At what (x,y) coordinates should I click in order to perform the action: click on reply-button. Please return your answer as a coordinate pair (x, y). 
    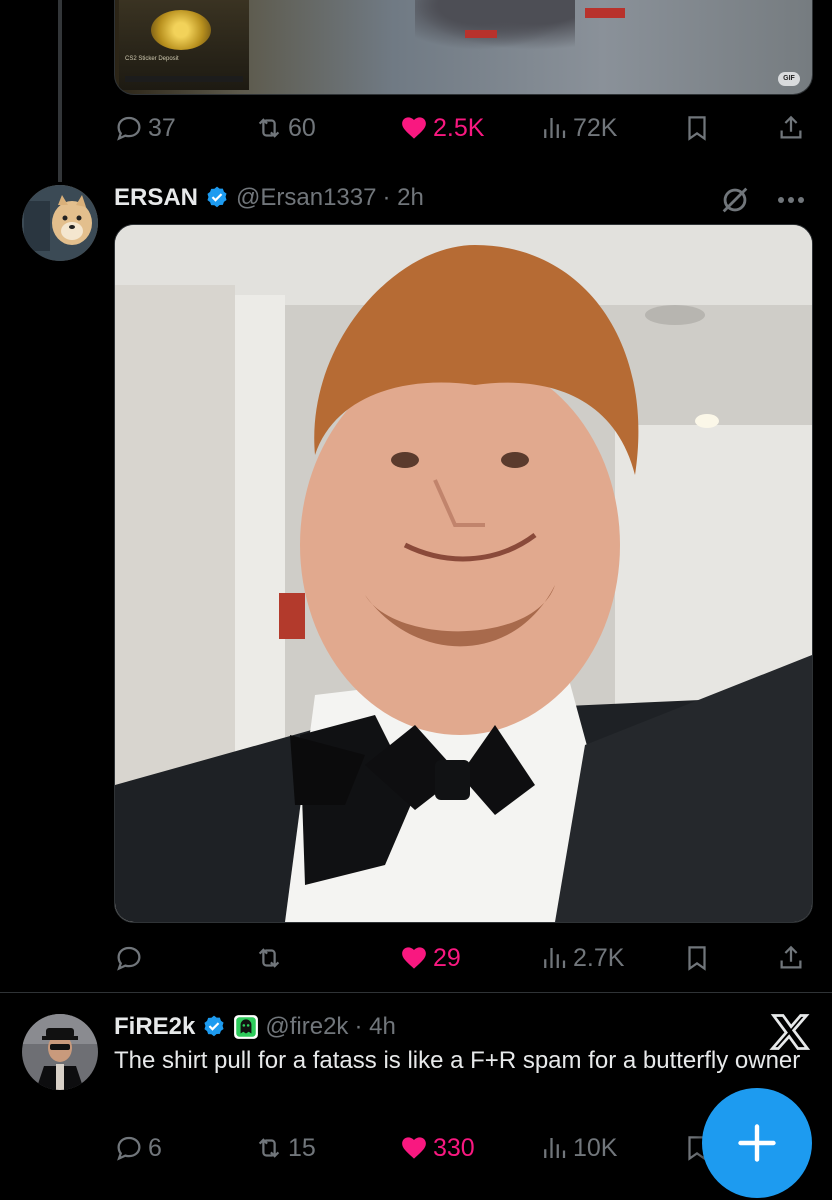
    Looking at the image, I should click on (131, 958).